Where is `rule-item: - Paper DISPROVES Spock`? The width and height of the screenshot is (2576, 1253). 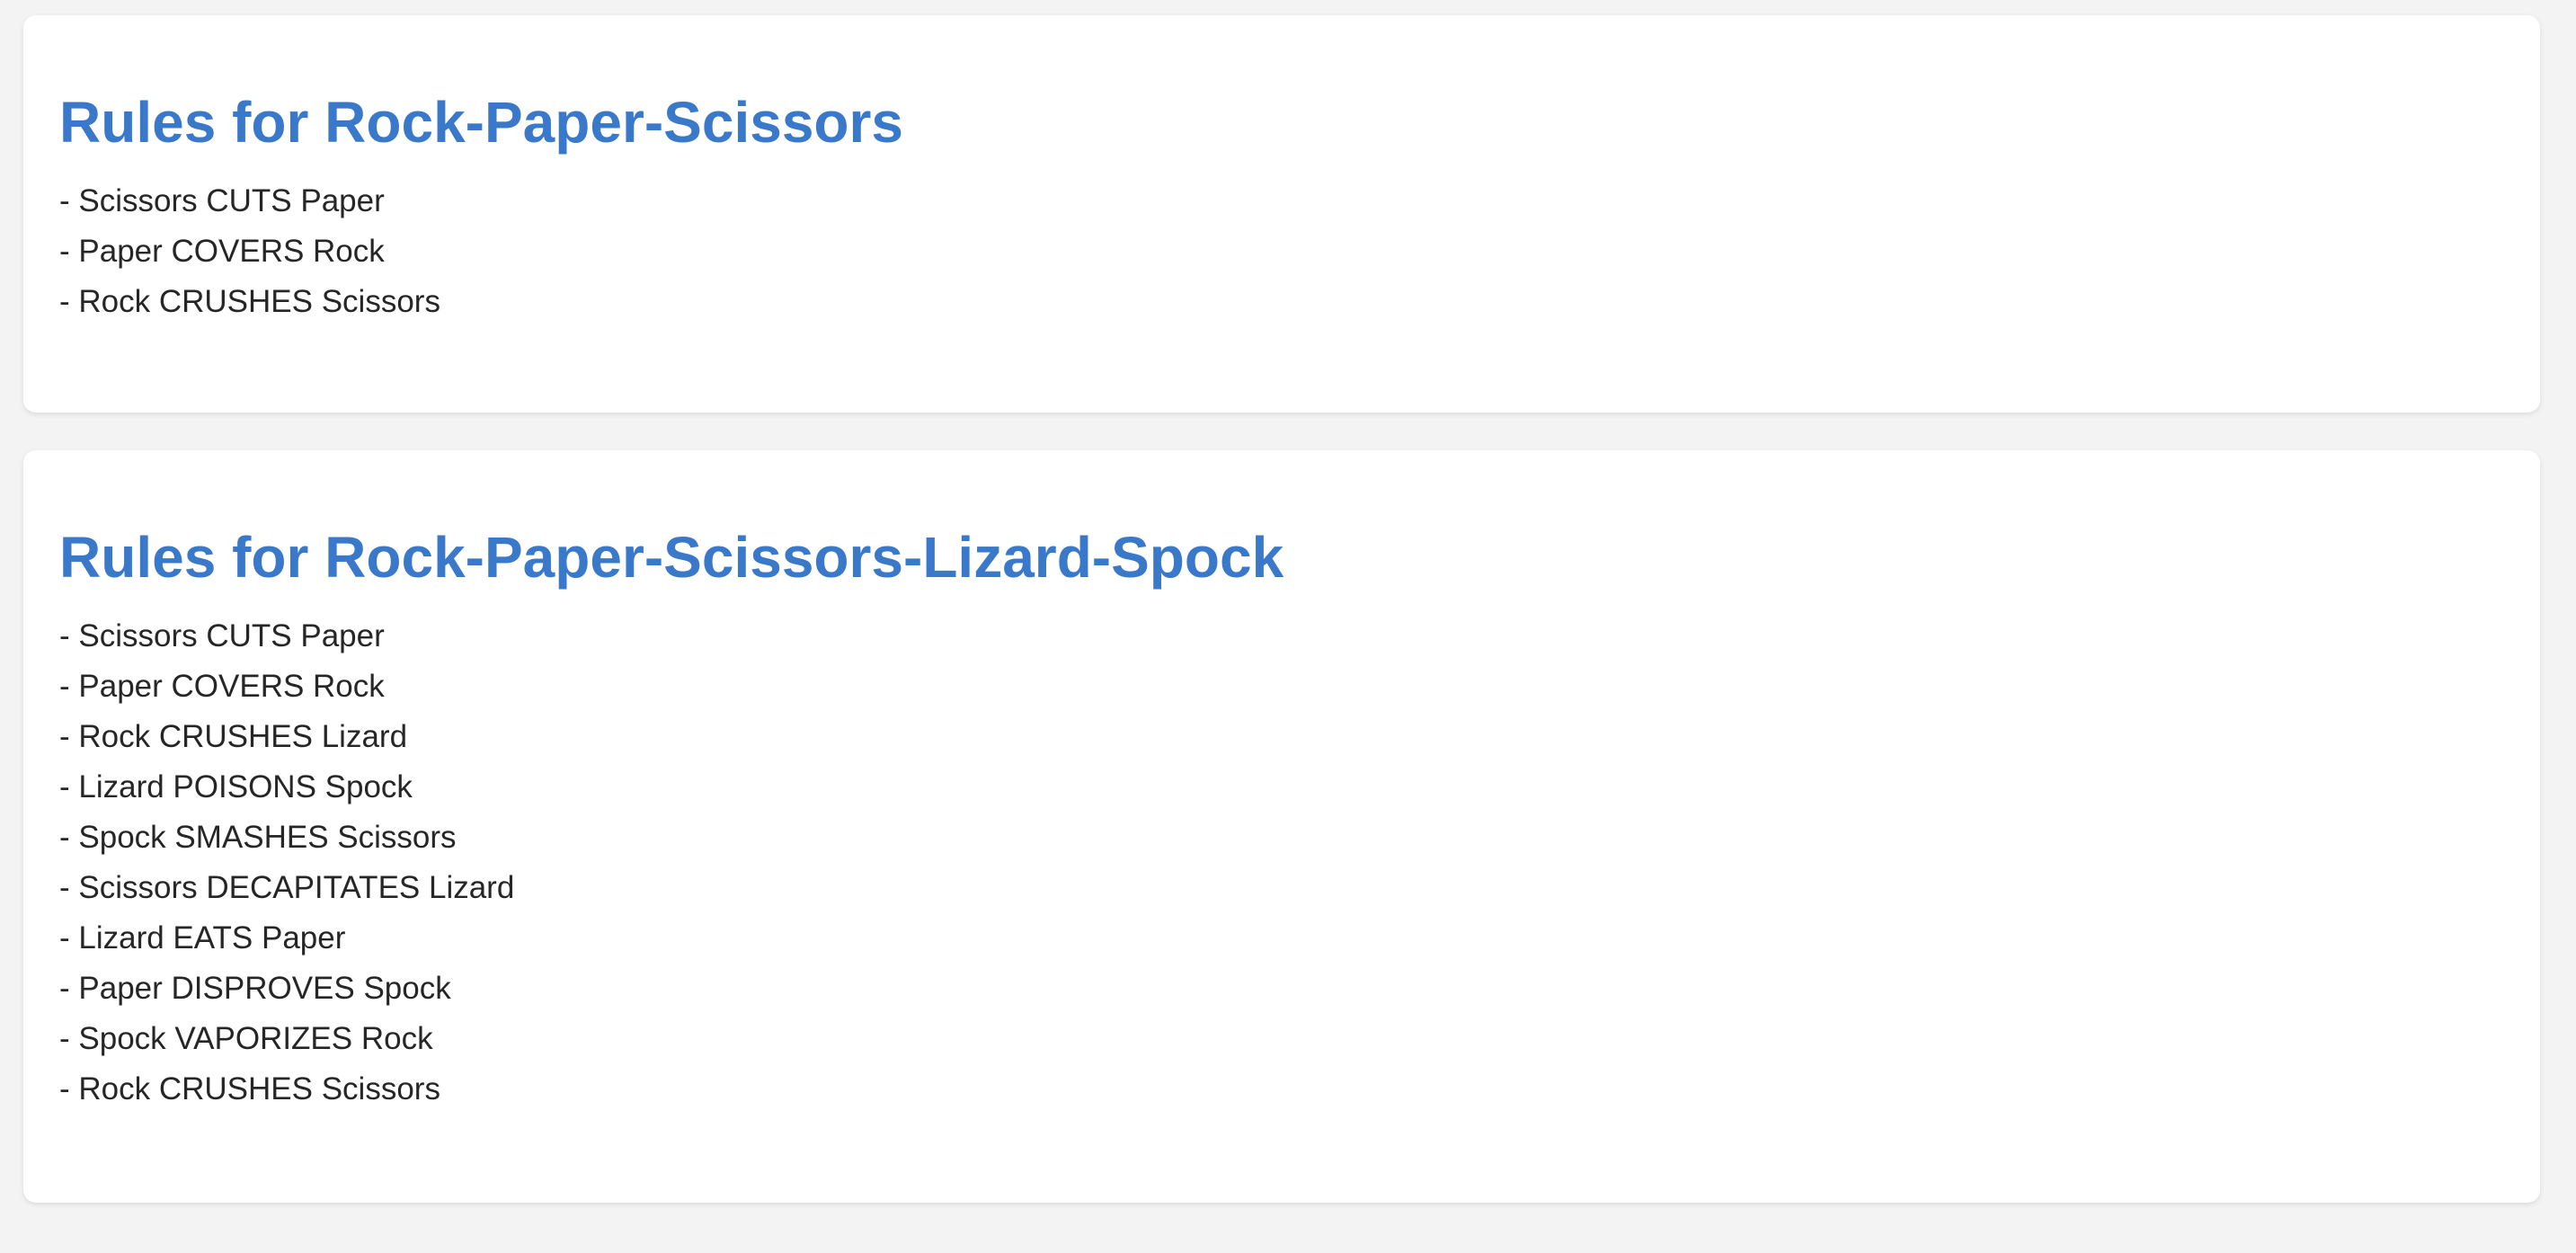
rule-item: - Paper DISPROVES Spock is located at coordinates (255, 988).